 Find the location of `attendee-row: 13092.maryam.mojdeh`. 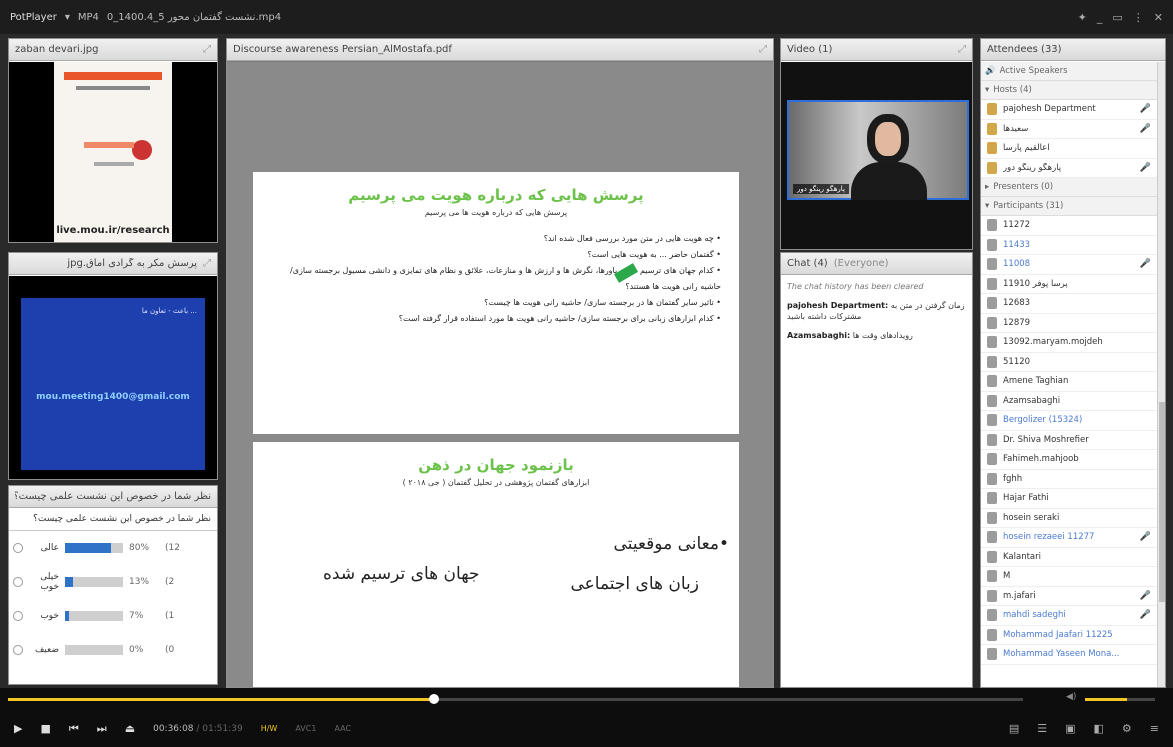

attendee-row: 13092.maryam.mojdeh is located at coordinates (1069, 343).